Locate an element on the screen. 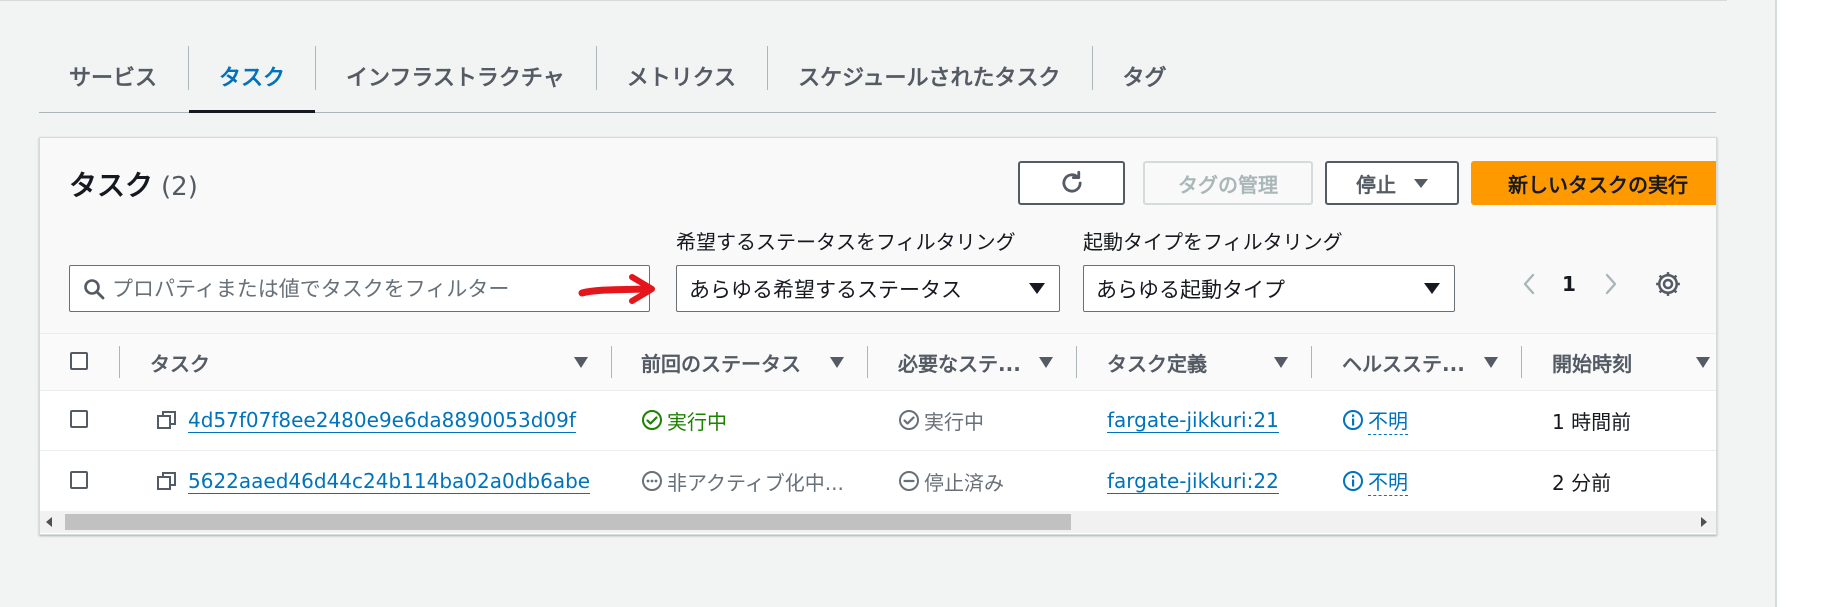 The height and width of the screenshot is (607, 1837). chevron-down-icon is located at coordinates (1421, 183).